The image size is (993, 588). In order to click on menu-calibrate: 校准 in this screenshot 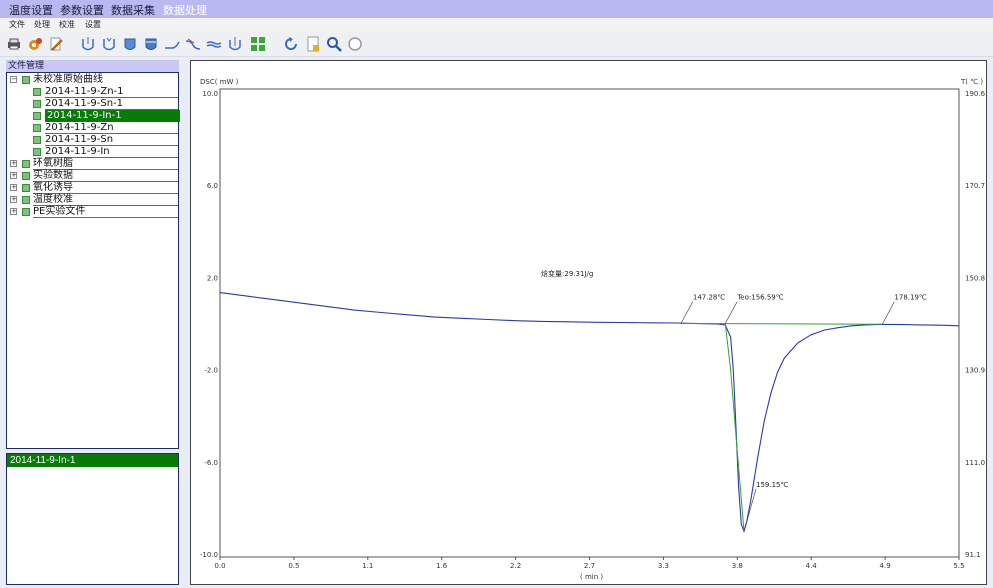, I will do `click(67, 24)`.